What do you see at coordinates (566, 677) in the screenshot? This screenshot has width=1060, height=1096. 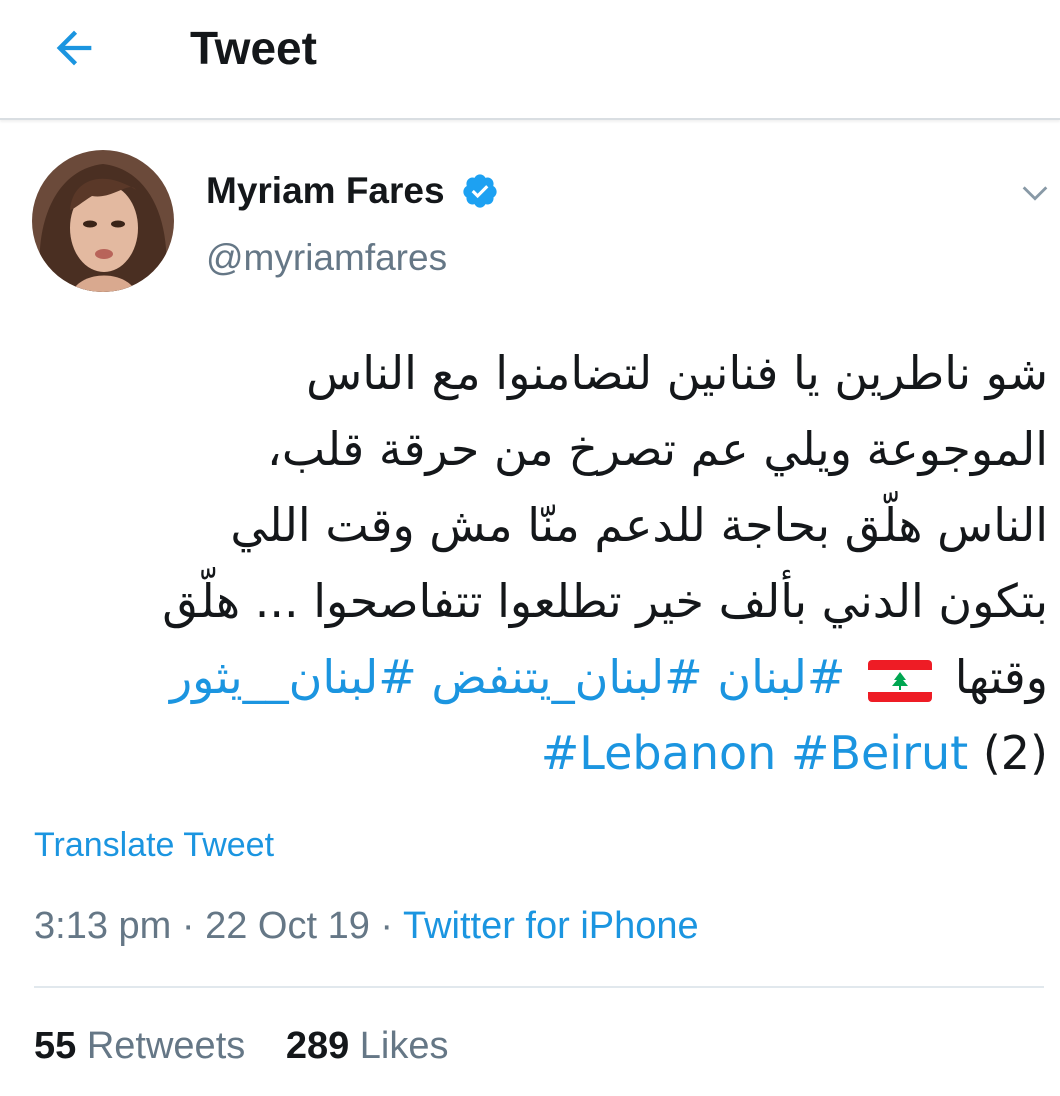 I see `hashtag-link: #لبنان_يتنفض` at bounding box center [566, 677].